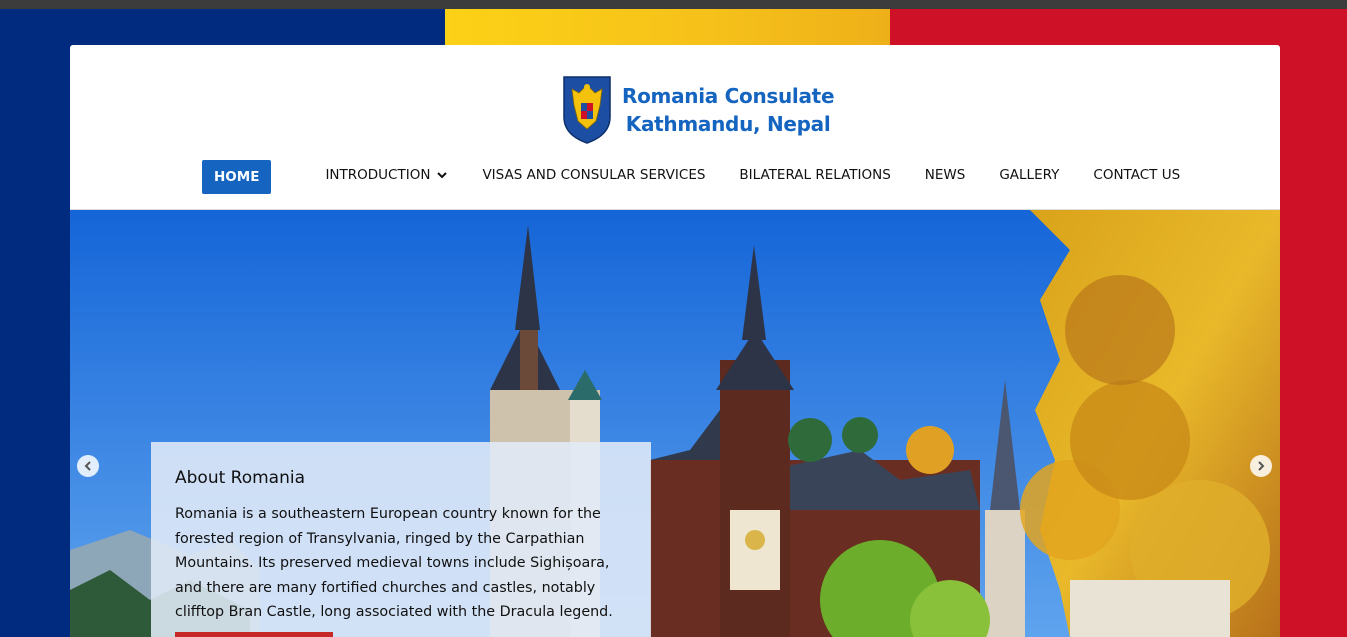 The height and width of the screenshot is (637, 1347). I want to click on nav-news-label: NEWS, so click(945, 175).